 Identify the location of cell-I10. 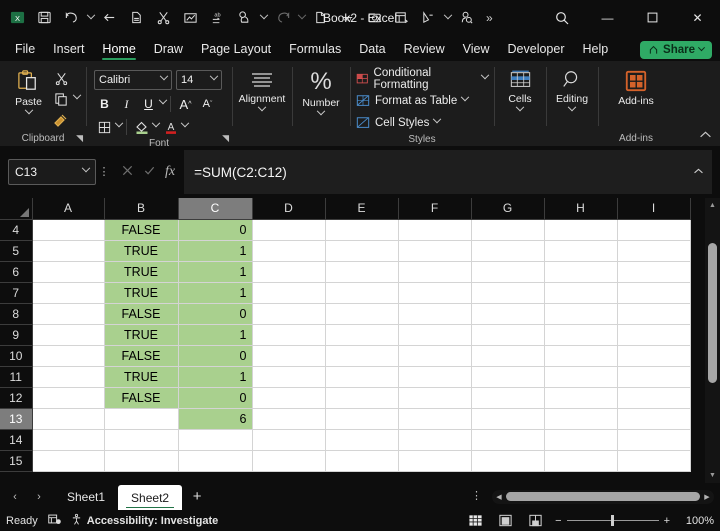
(654, 356).